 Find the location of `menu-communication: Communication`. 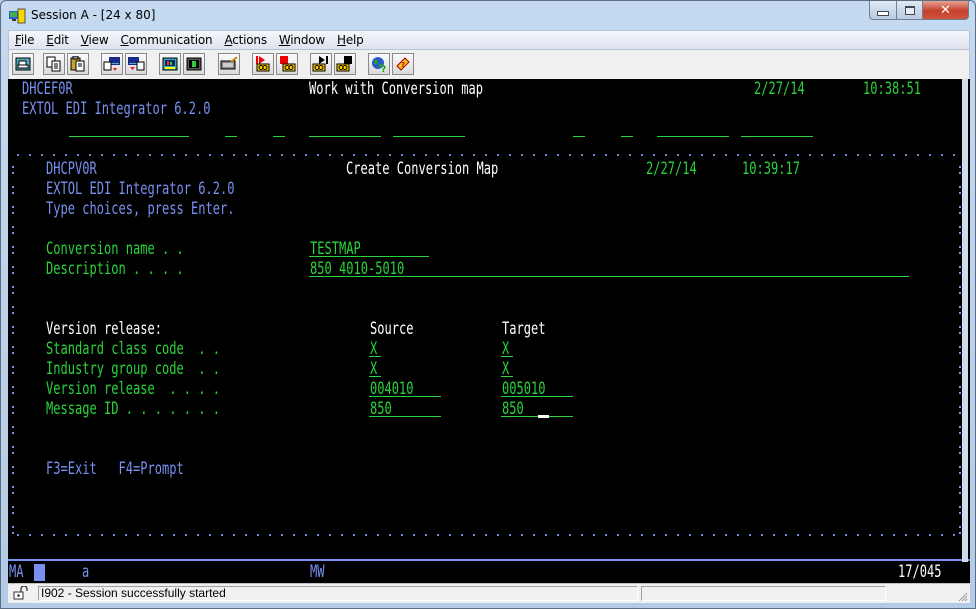

menu-communication: Communication is located at coordinates (166, 40).